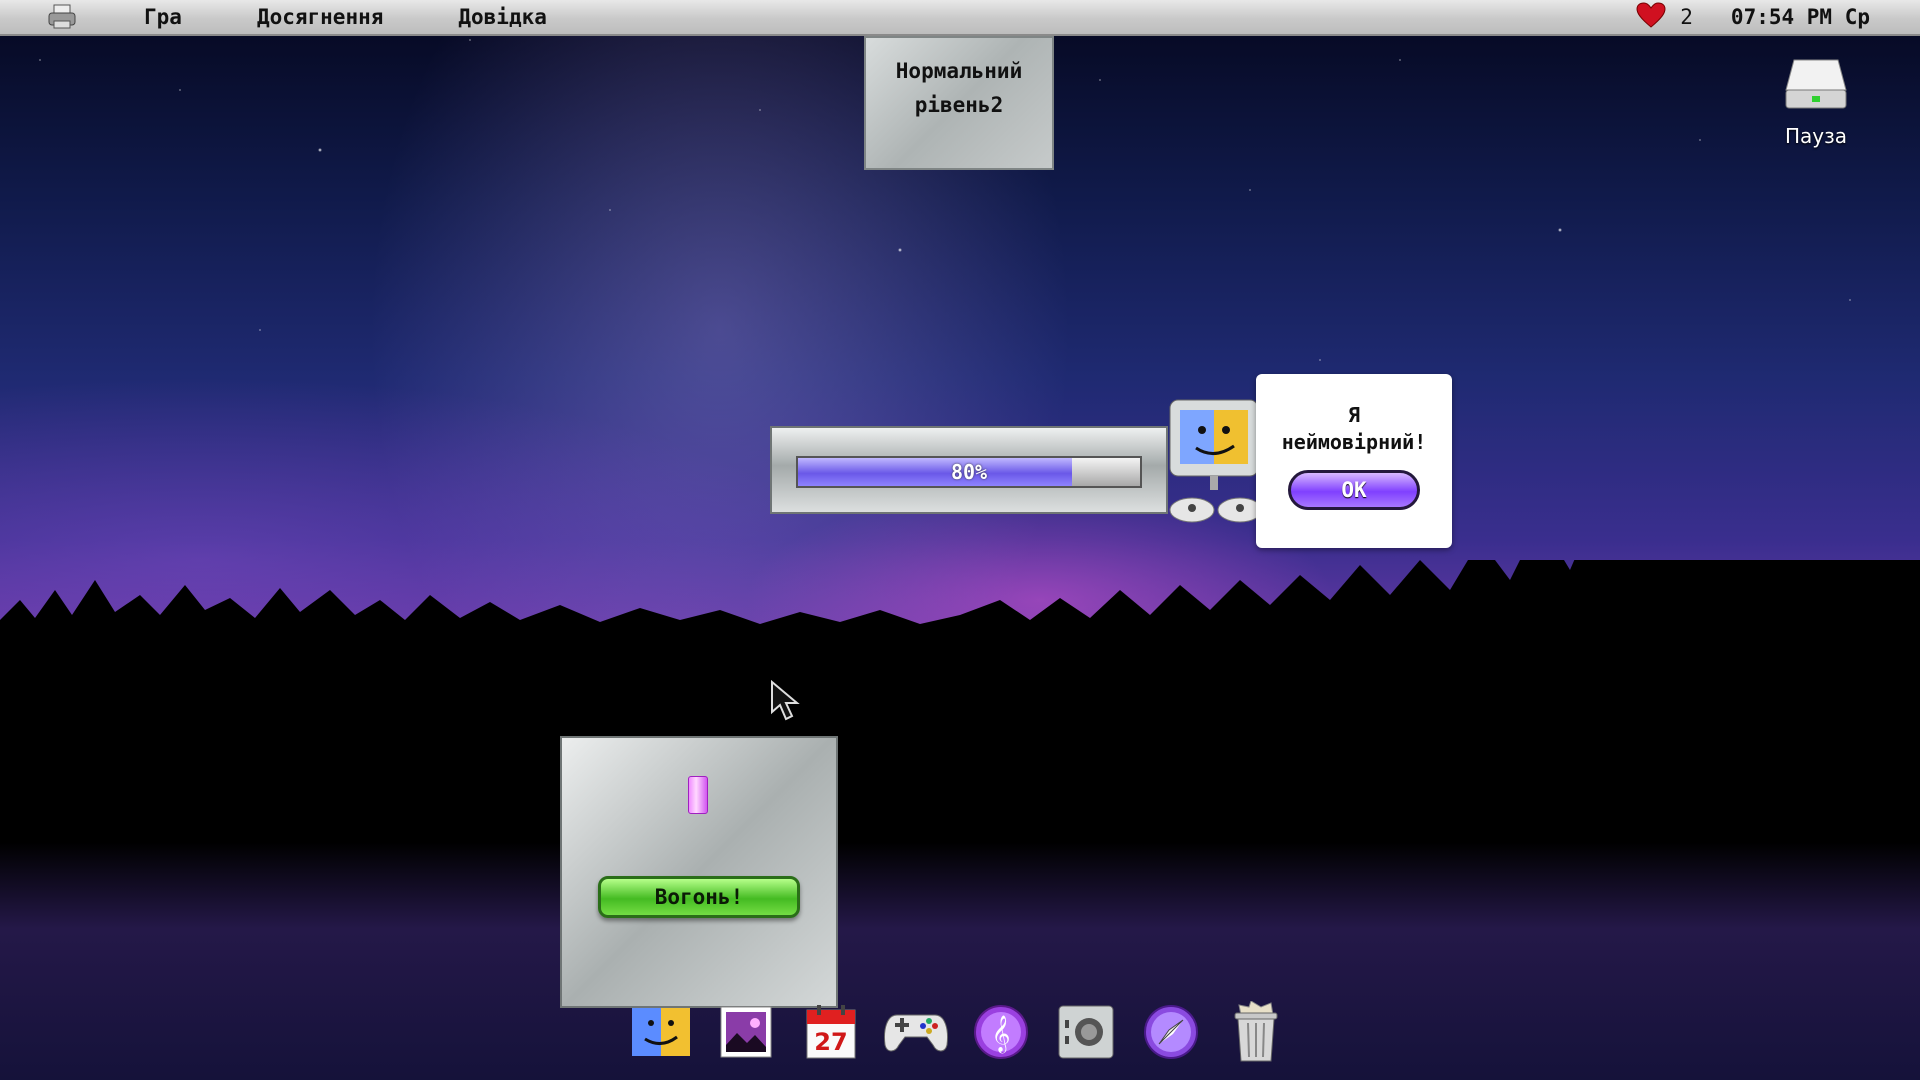  Describe the element at coordinates (746, 1032) in the screenshot. I see `photo-icon` at that location.